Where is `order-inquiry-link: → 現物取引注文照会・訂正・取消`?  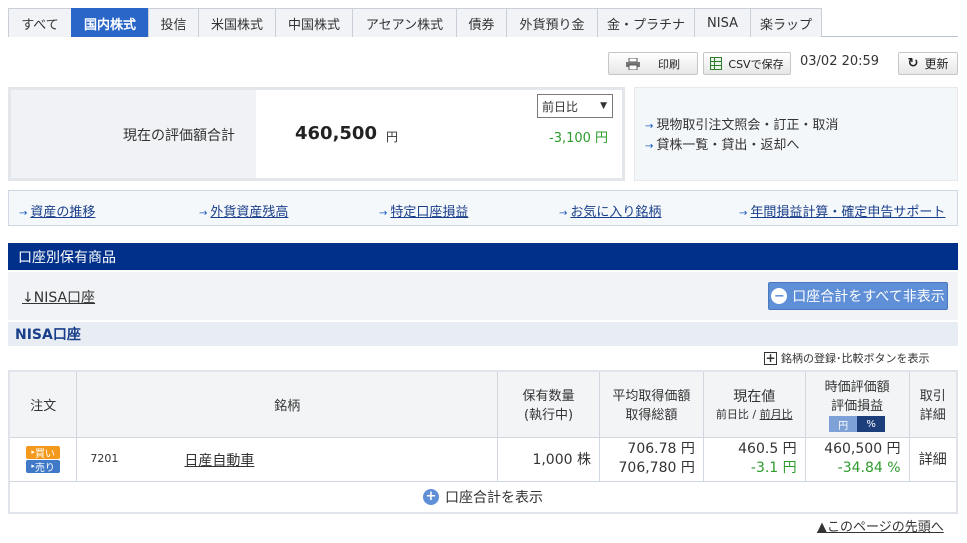 order-inquiry-link: → 現物取引注文照会・訂正・取消 is located at coordinates (741, 123).